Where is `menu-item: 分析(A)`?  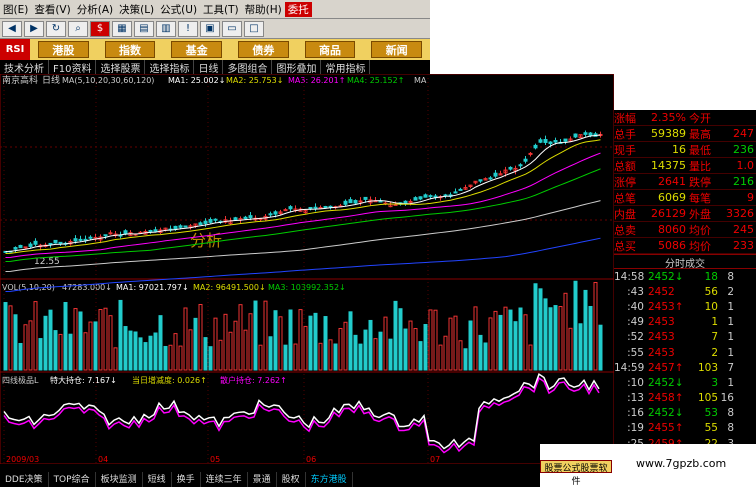
menu-item: 分析(A) is located at coordinates (95, 9).